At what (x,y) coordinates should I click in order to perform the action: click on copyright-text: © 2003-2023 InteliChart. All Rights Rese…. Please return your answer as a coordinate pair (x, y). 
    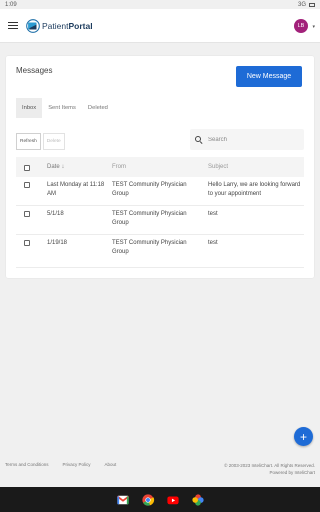
    Looking at the image, I should click on (269, 465).